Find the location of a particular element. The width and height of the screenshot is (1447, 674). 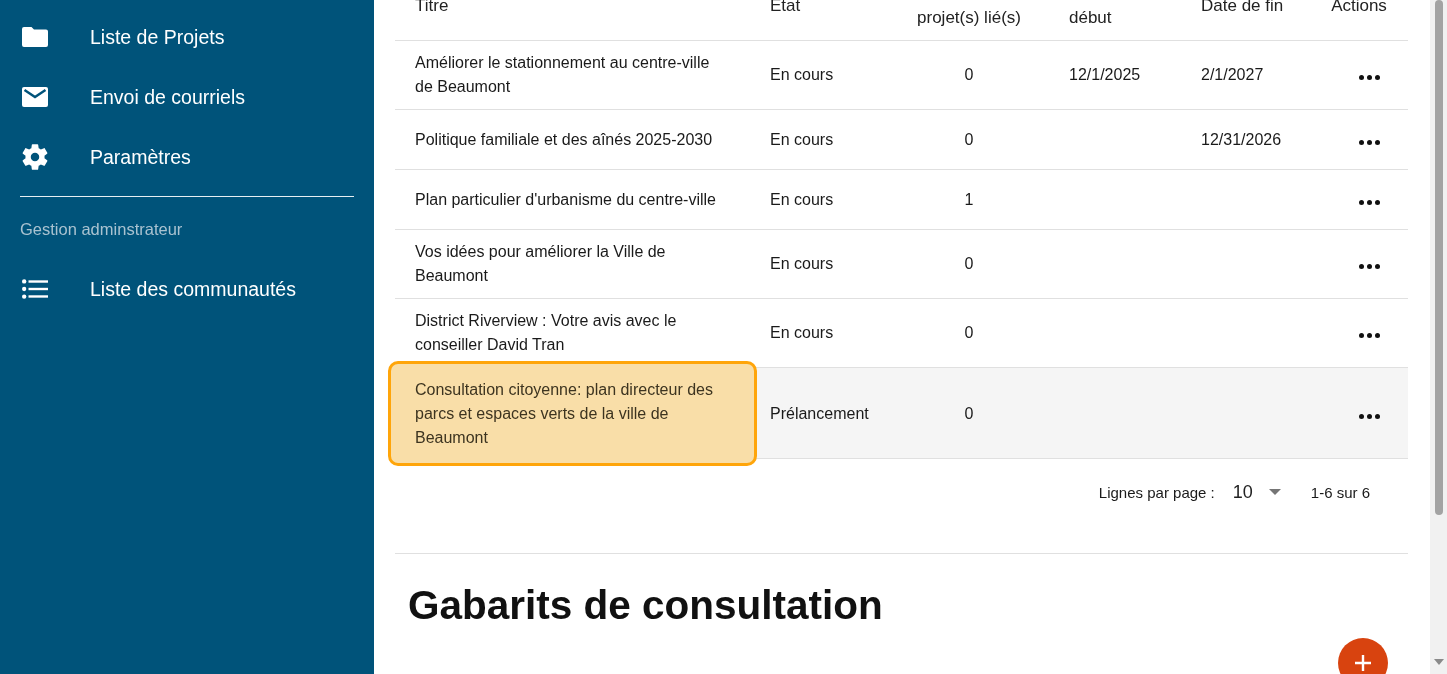

date-text: 12/31/2026 is located at coordinates (1241, 139).